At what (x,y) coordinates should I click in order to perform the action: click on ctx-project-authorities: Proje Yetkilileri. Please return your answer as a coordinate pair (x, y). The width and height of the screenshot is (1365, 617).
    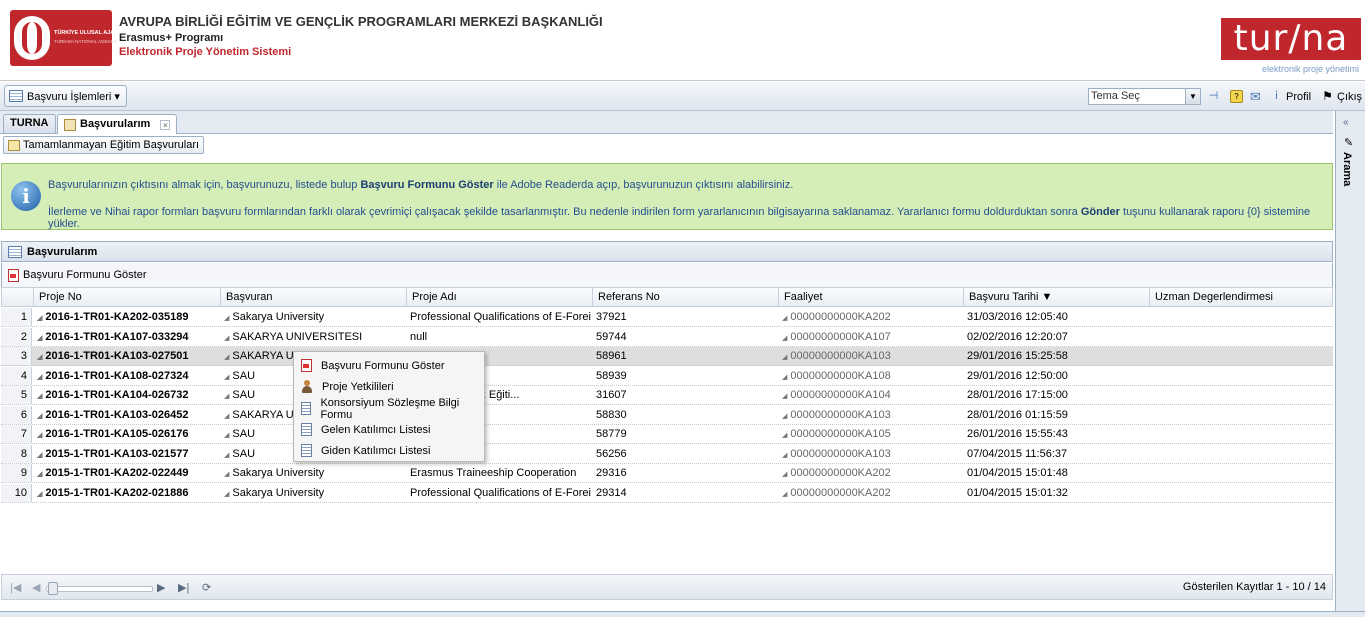
    Looking at the image, I should click on (389, 386).